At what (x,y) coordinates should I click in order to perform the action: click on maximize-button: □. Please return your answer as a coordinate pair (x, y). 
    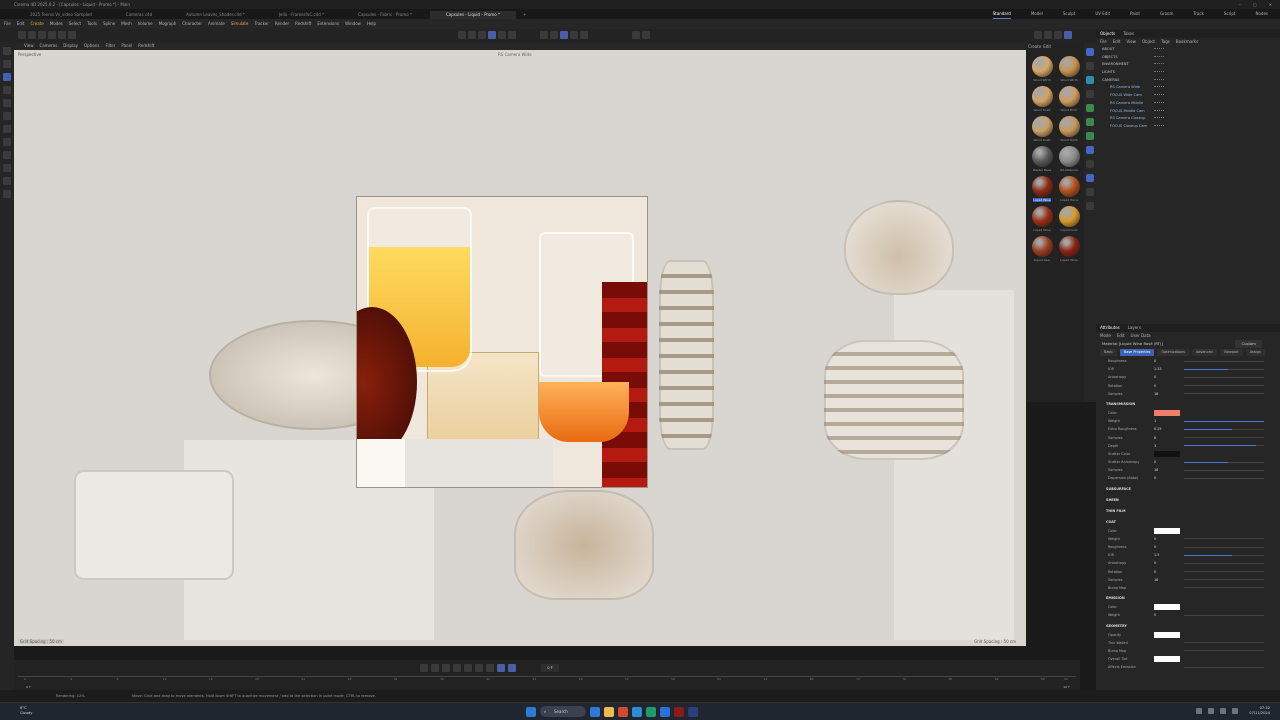
    Looking at the image, I should click on (1255, 4).